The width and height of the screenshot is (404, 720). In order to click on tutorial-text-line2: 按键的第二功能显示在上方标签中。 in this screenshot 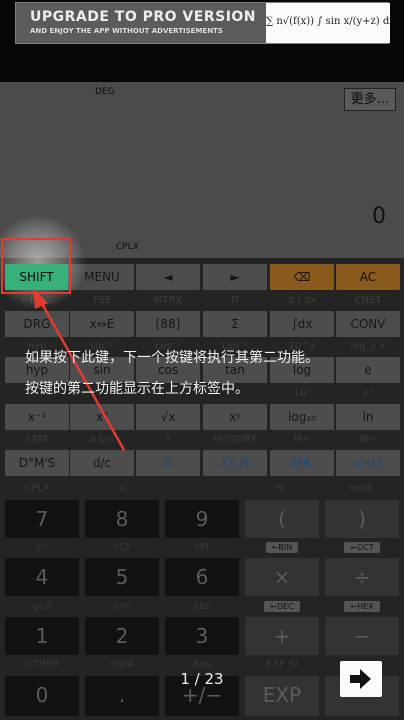, I will do `click(137, 389)`.